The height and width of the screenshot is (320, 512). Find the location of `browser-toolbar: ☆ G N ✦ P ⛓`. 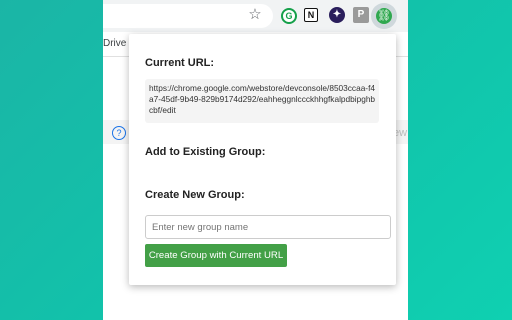

browser-toolbar: ☆ G N ✦ P ⛓ is located at coordinates (255, 16).